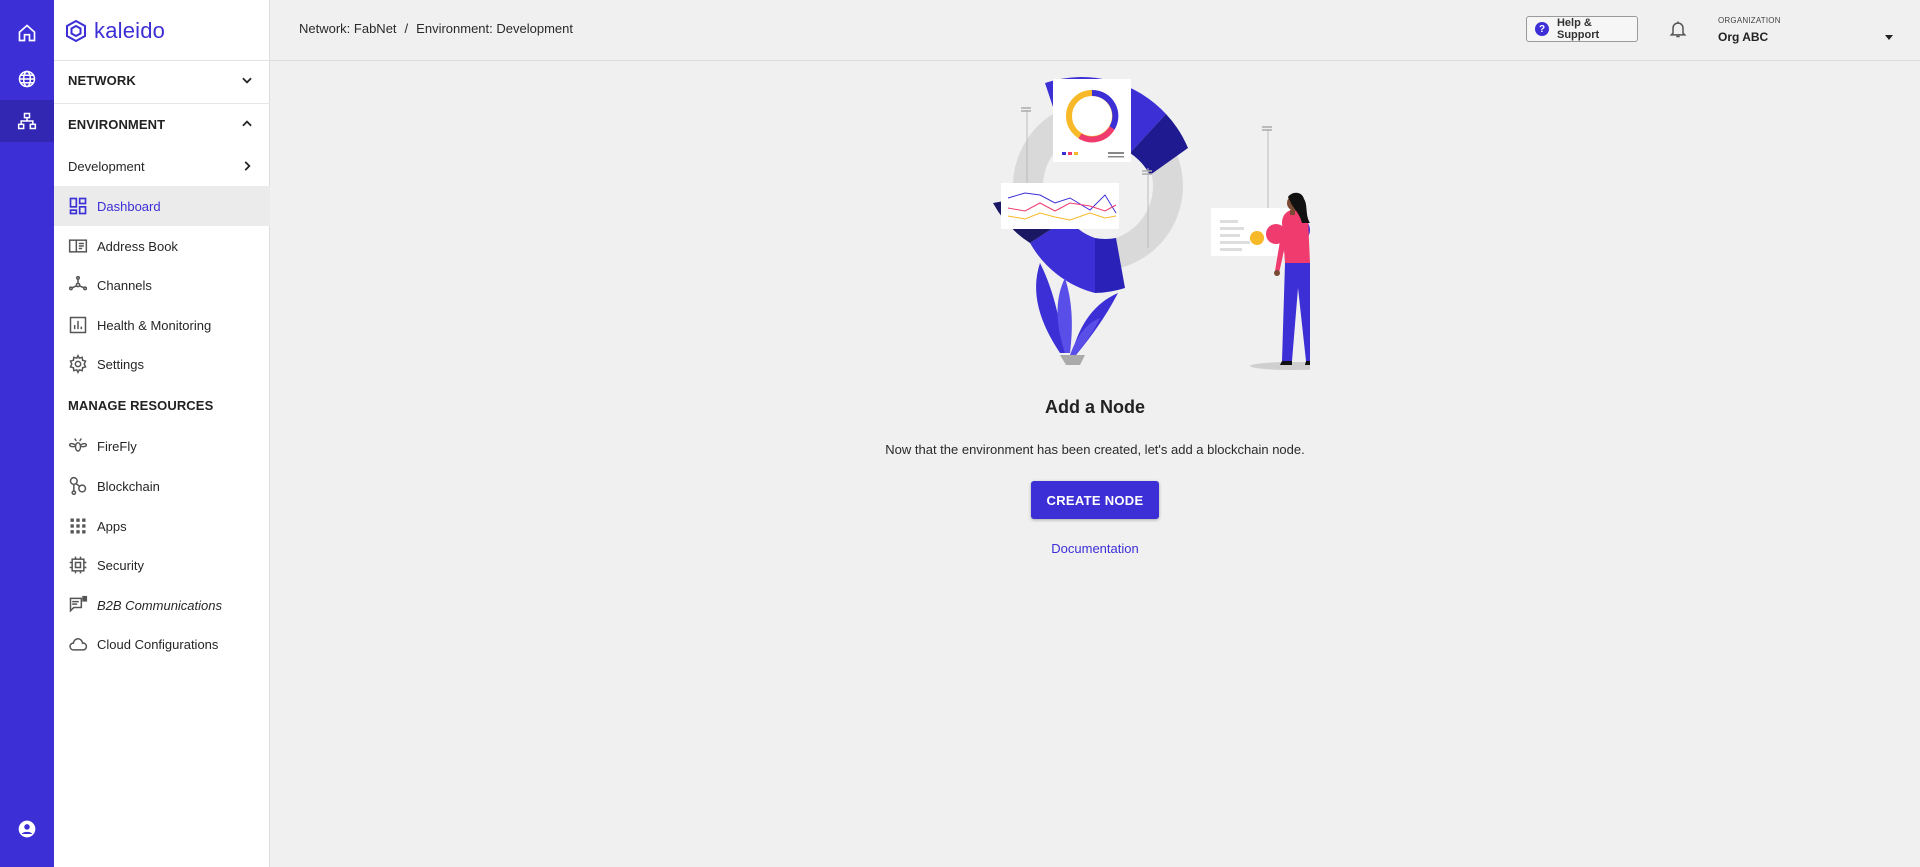 The width and height of the screenshot is (1920, 867). I want to click on dashboard-icon, so click(78, 206).